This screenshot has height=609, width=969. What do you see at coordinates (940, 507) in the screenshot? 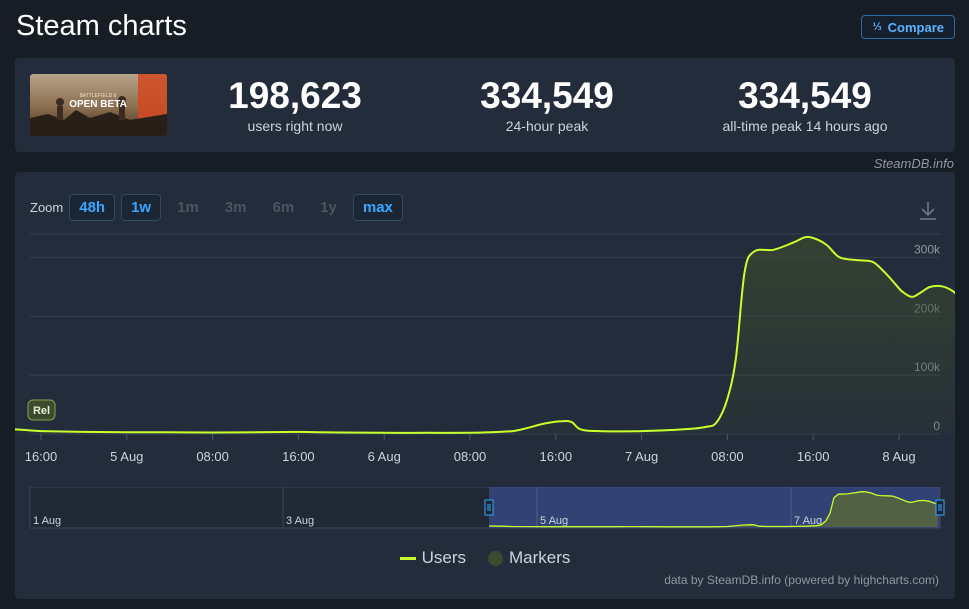
I see `navigator-right-handle` at bounding box center [940, 507].